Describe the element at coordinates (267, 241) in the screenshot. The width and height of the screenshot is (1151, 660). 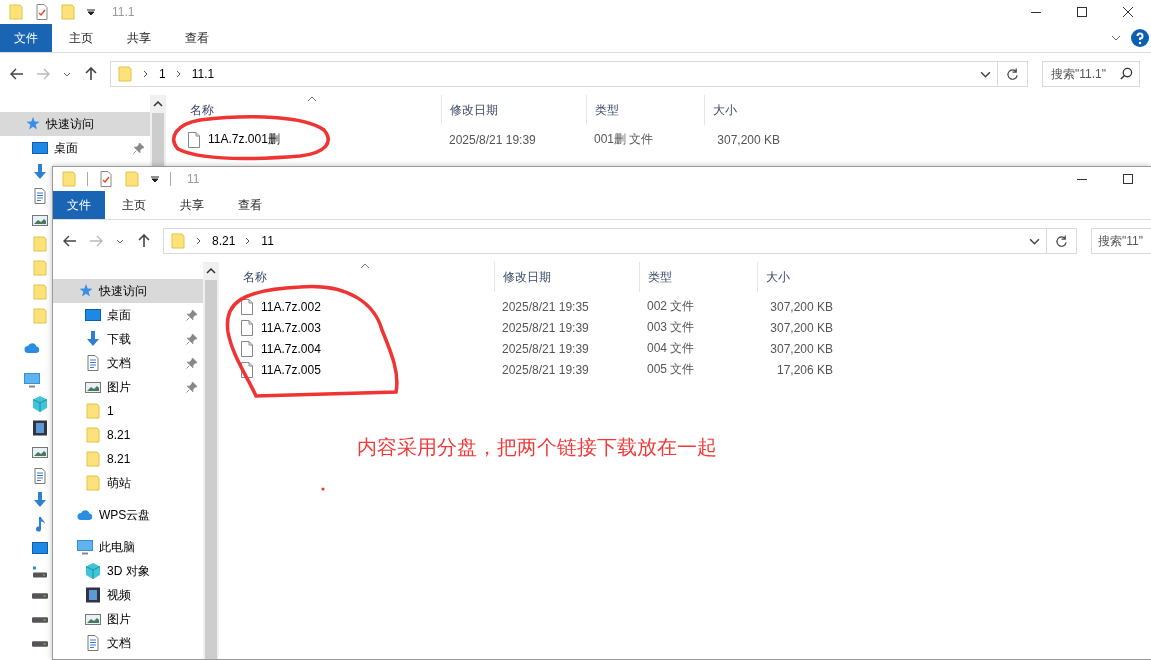
I see `breadcrumb: 11` at that location.